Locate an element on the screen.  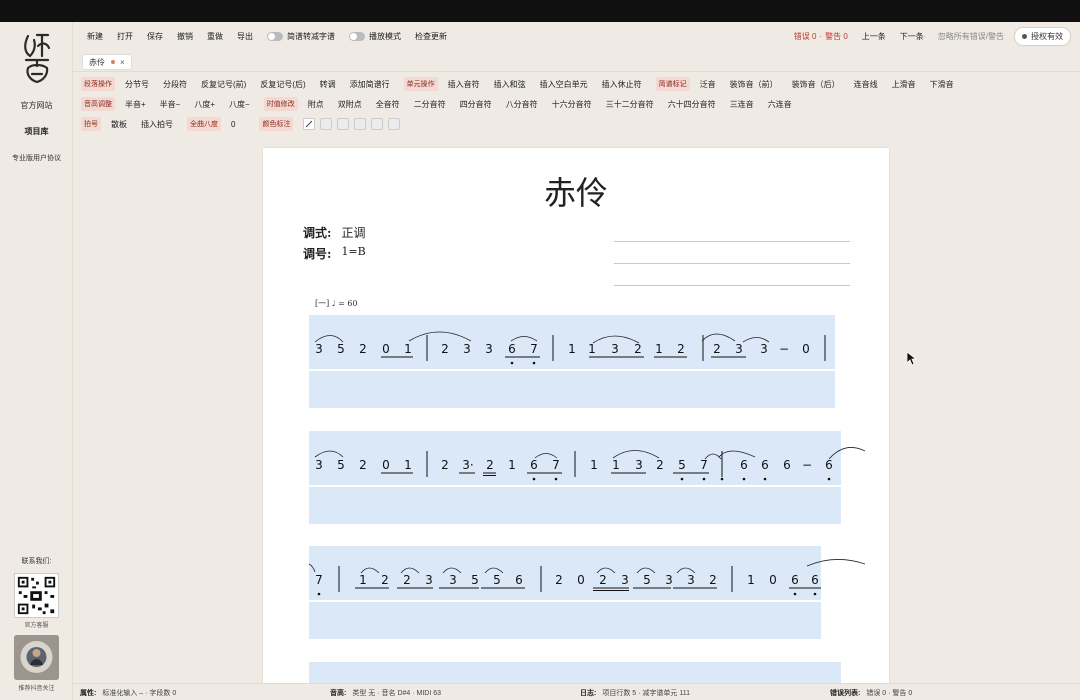
tool-dotted: 附点 is located at coordinates (316, 104).